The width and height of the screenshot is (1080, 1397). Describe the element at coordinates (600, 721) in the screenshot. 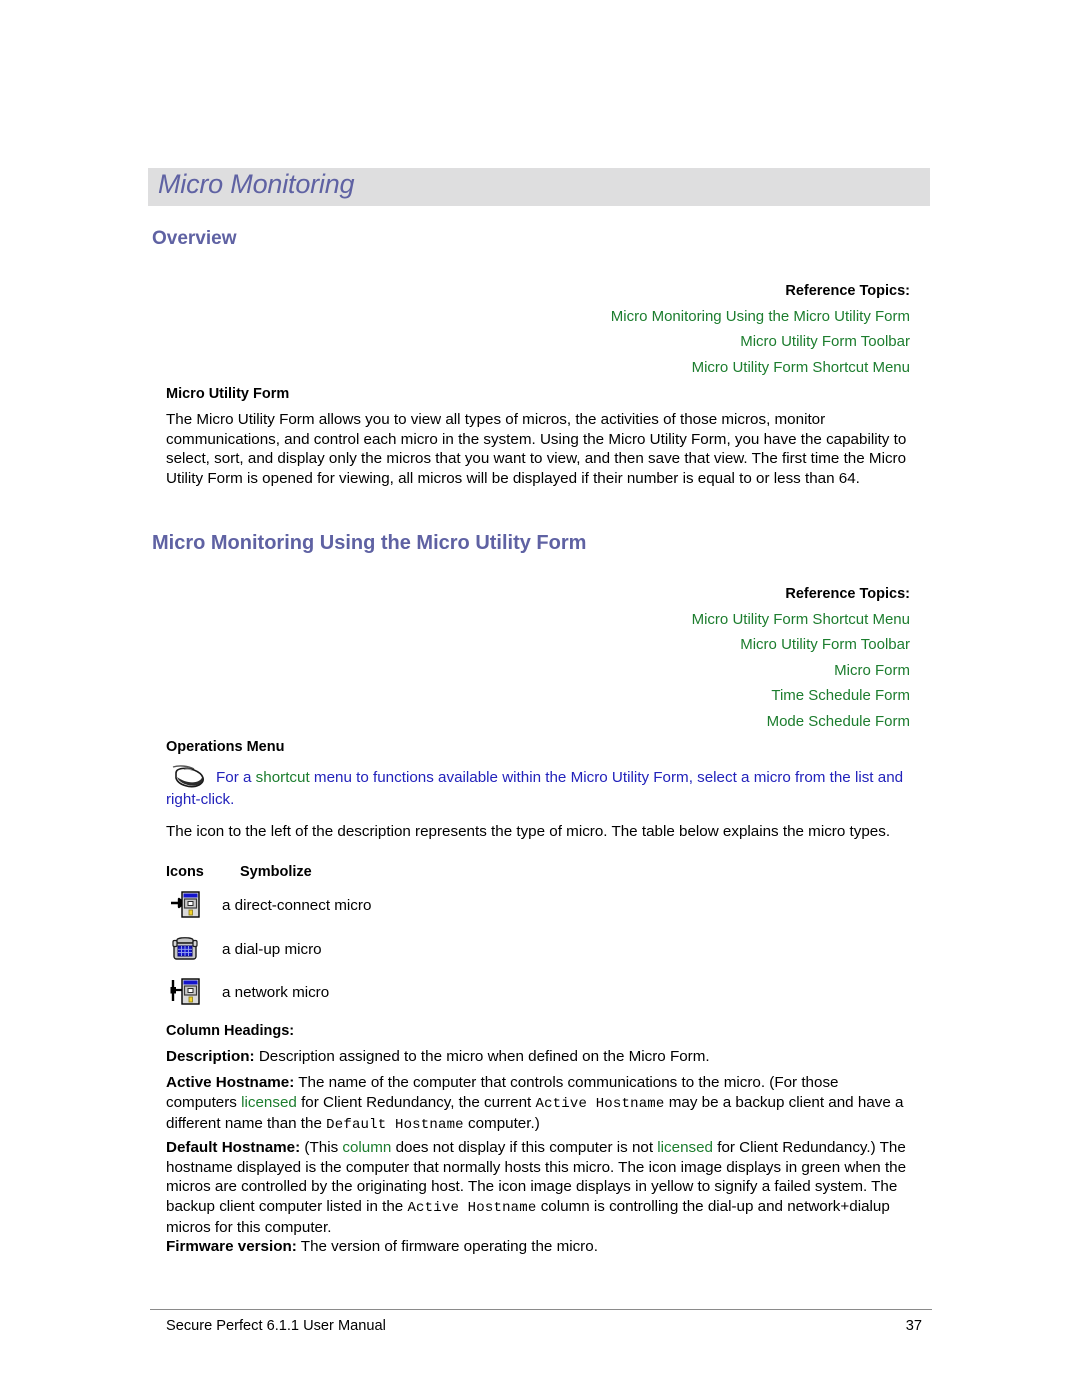

I see `reference-link: Mode Schedule Form` at that location.